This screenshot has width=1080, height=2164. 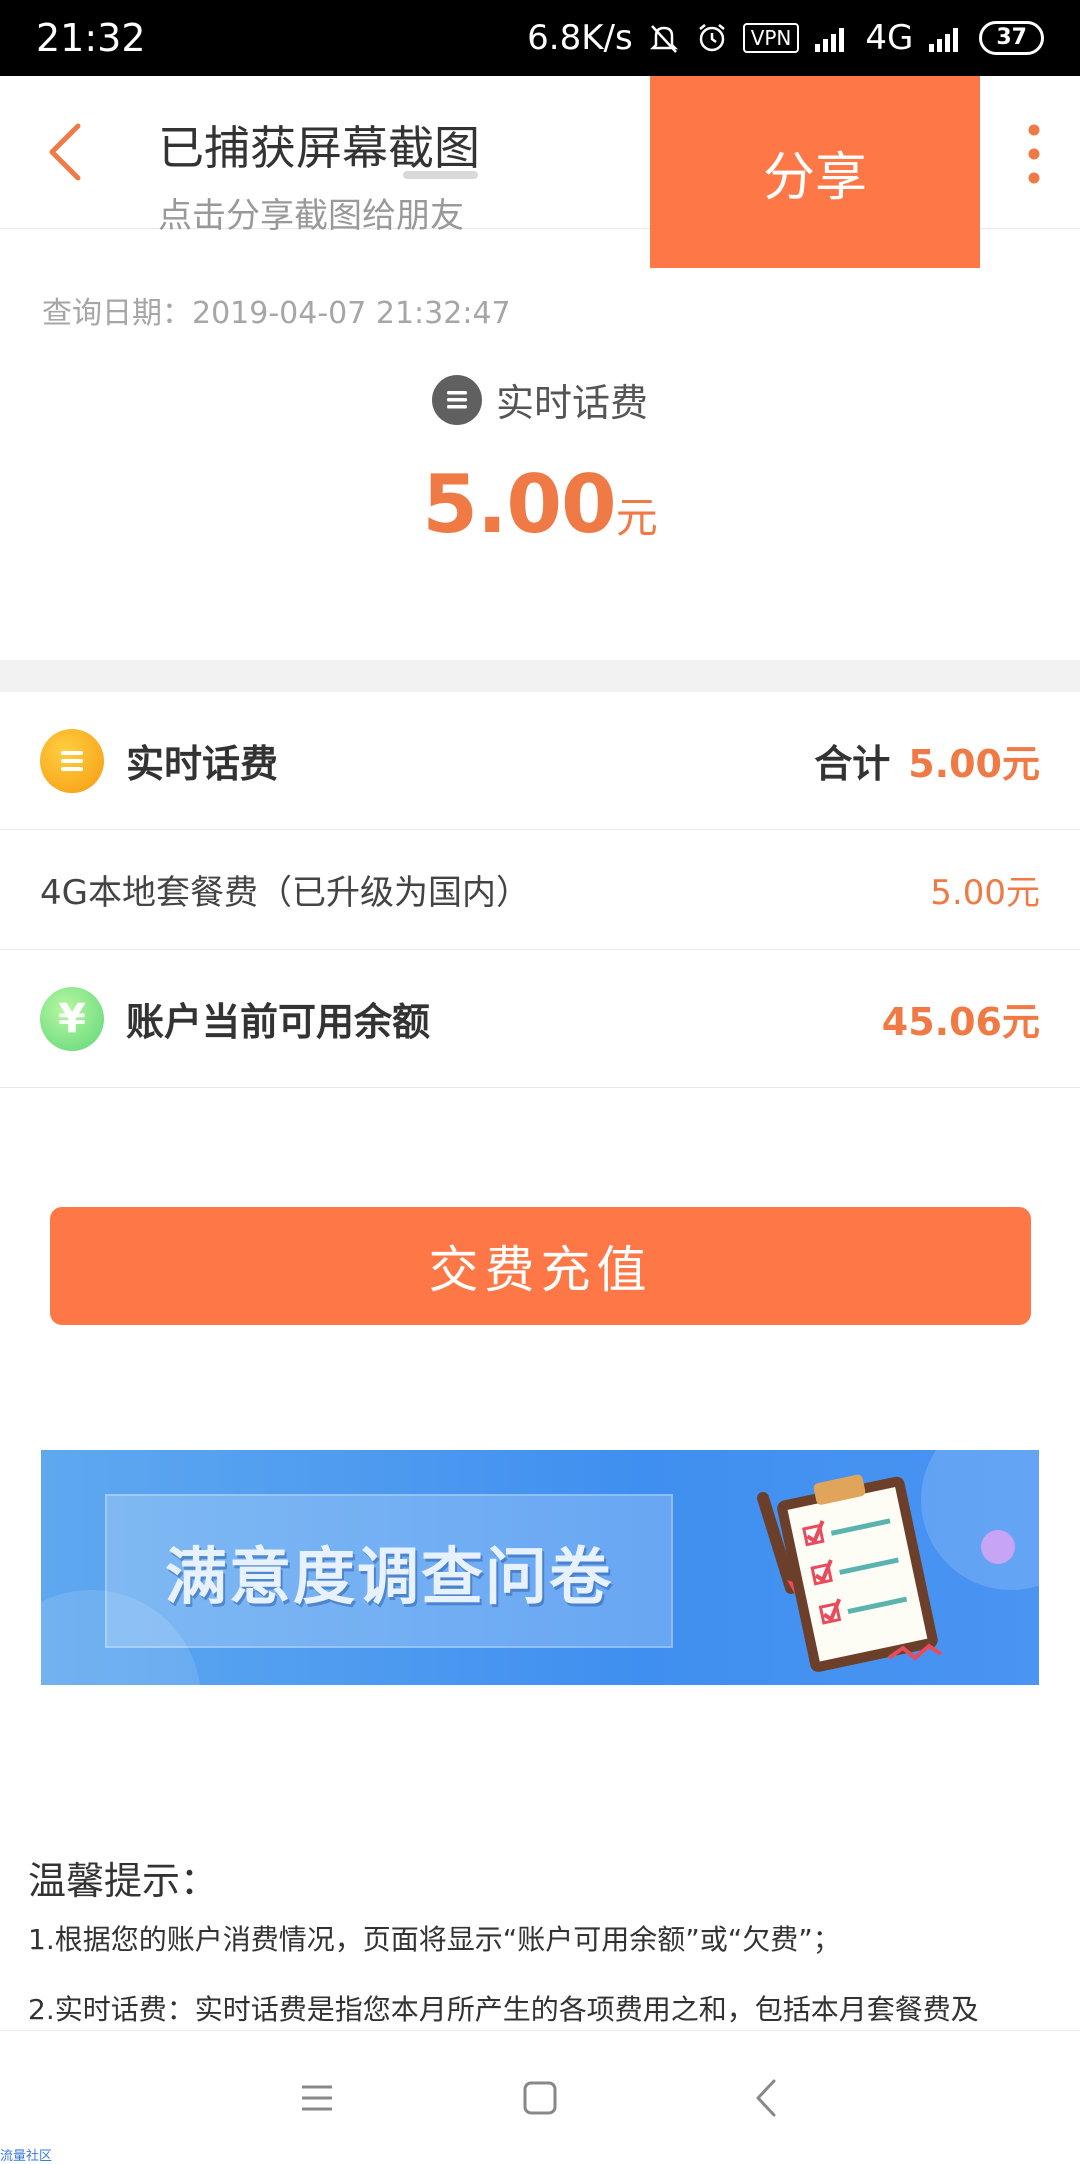 What do you see at coordinates (26, 2156) in the screenshot?
I see `watermark: 流量社区` at bounding box center [26, 2156].